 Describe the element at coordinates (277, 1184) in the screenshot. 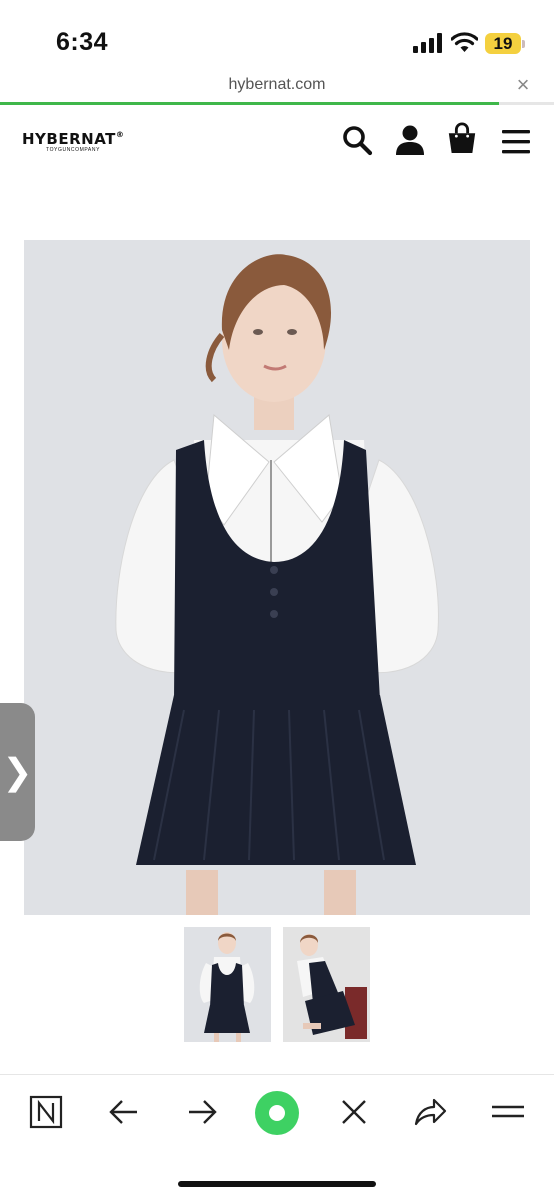

I see `home-indicator` at that location.